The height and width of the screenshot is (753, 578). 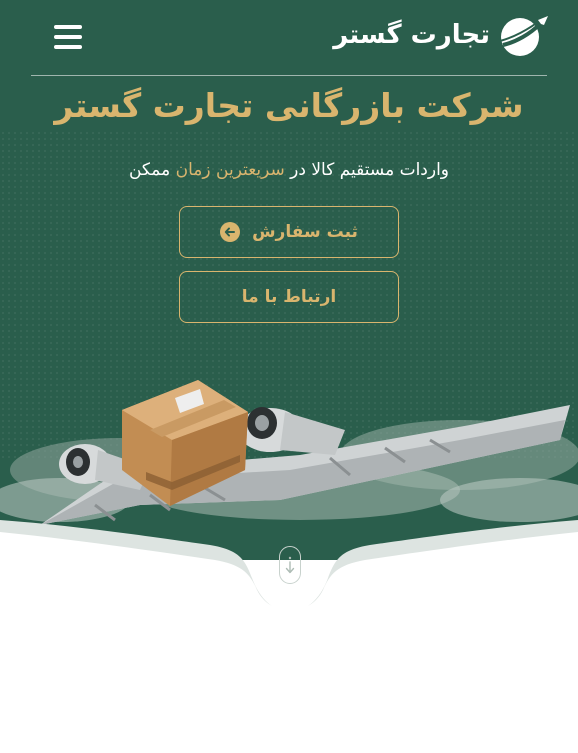 What do you see at coordinates (367, 170) in the screenshot?
I see `subtitle-start: واردات مستقیم کالا در` at bounding box center [367, 170].